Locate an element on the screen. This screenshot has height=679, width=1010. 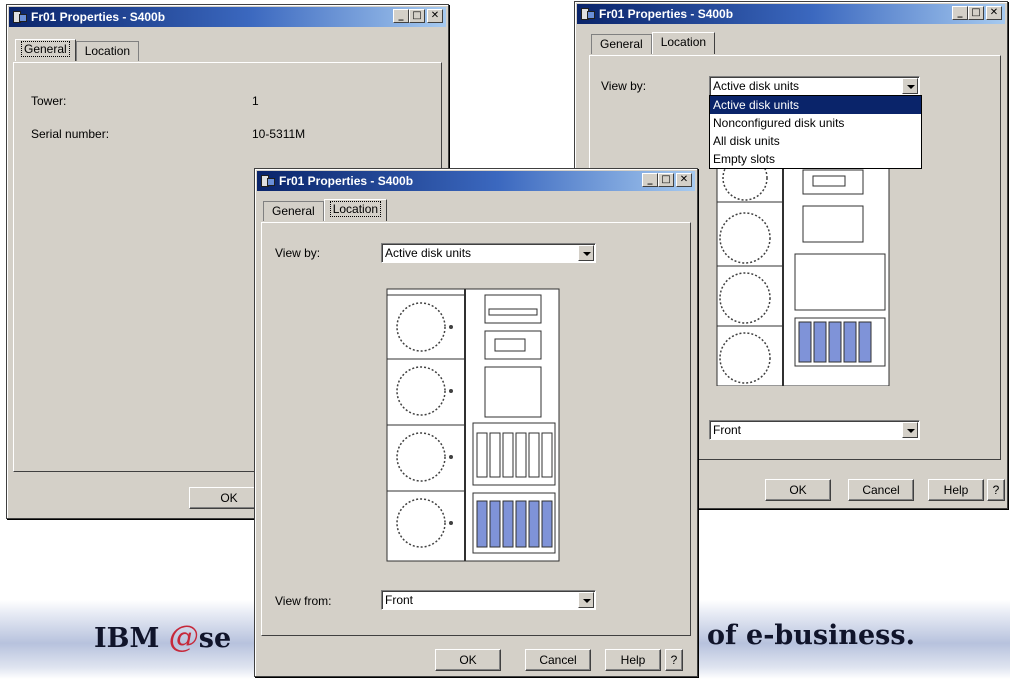
serial-number-label: Serial number: is located at coordinates (70, 134).